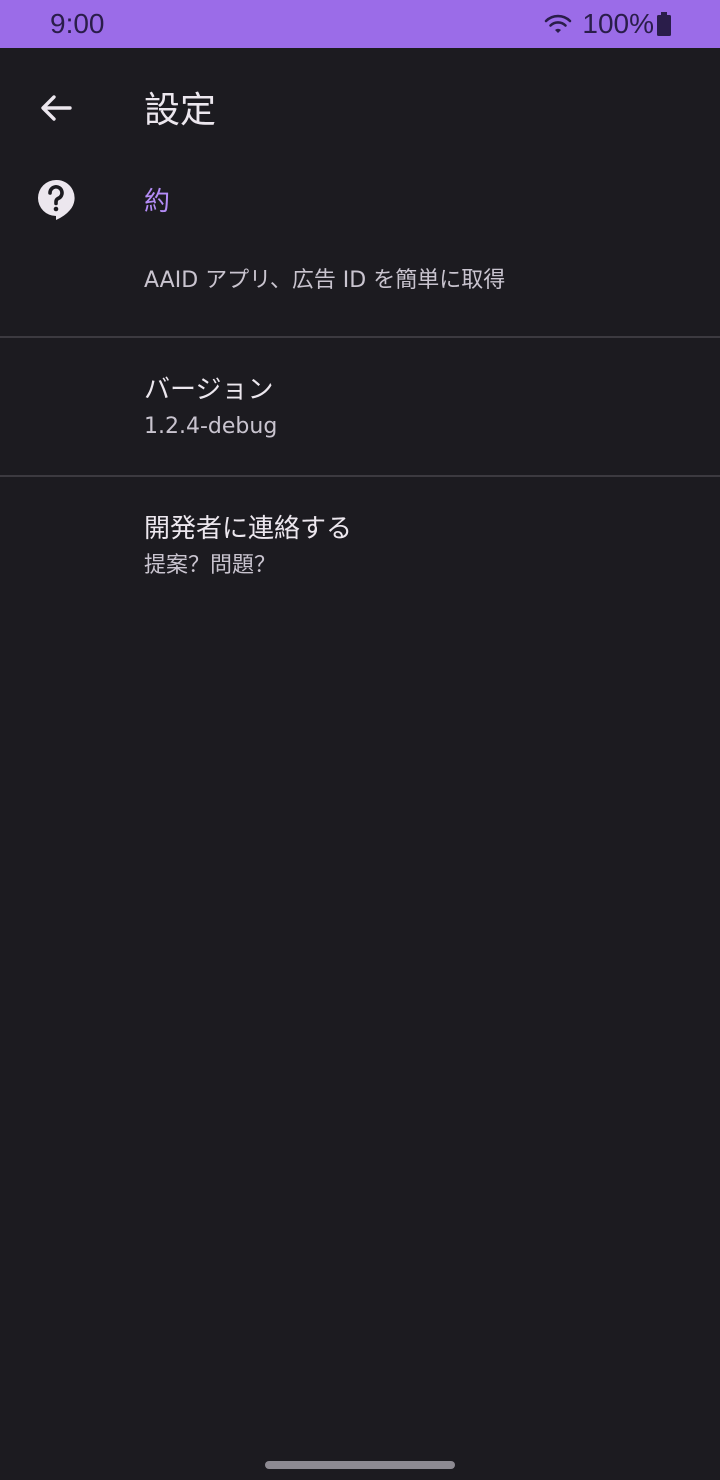  Describe the element at coordinates (360, 545) in the screenshot. I see `pref-item-contact-developer: 開発者に連絡する 提案？問題？` at that location.